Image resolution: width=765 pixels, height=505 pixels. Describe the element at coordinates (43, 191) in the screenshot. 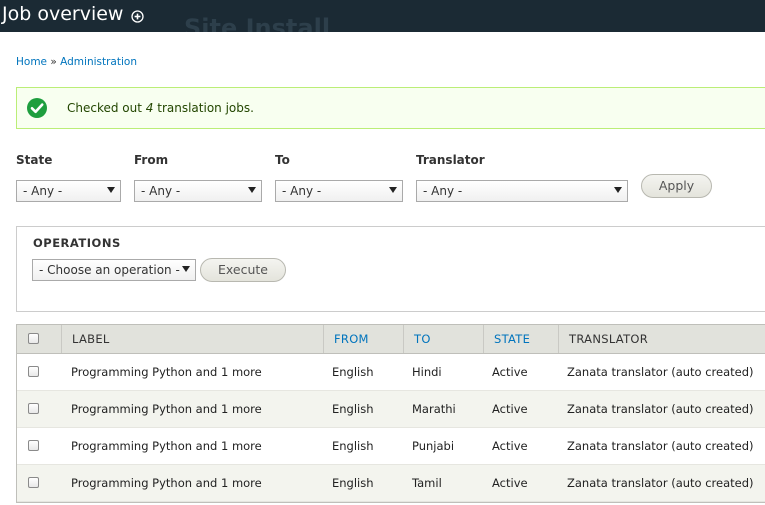

I see `state-filter-value: - Any -` at that location.